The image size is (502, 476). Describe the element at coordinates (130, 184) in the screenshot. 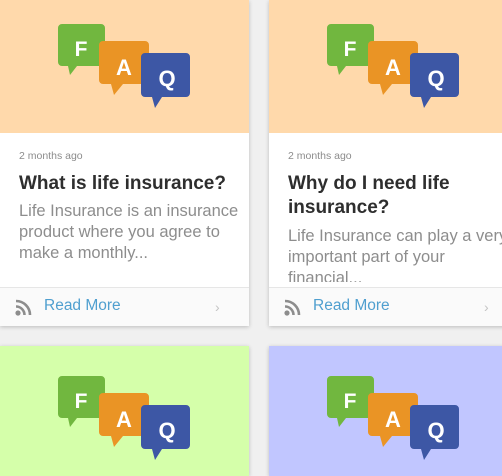

I see `post-title: What is life insurance?` at that location.